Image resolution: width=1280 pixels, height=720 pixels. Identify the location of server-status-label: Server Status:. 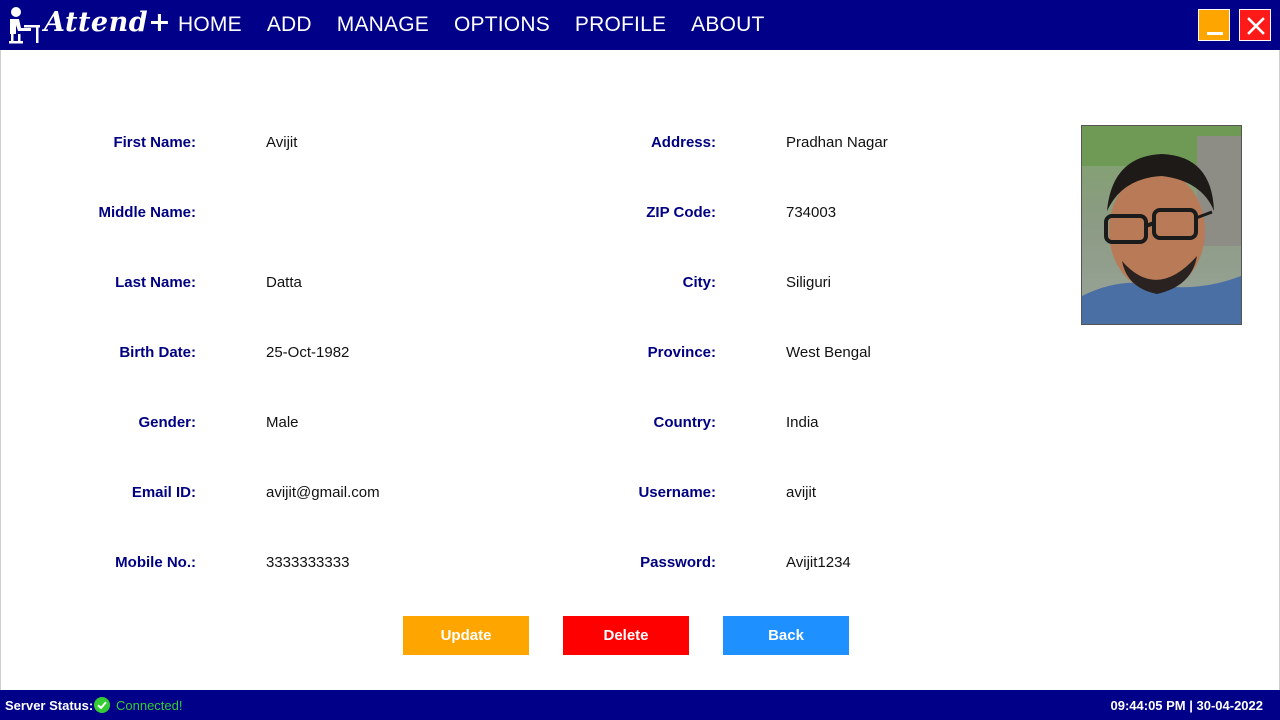
(49, 705).